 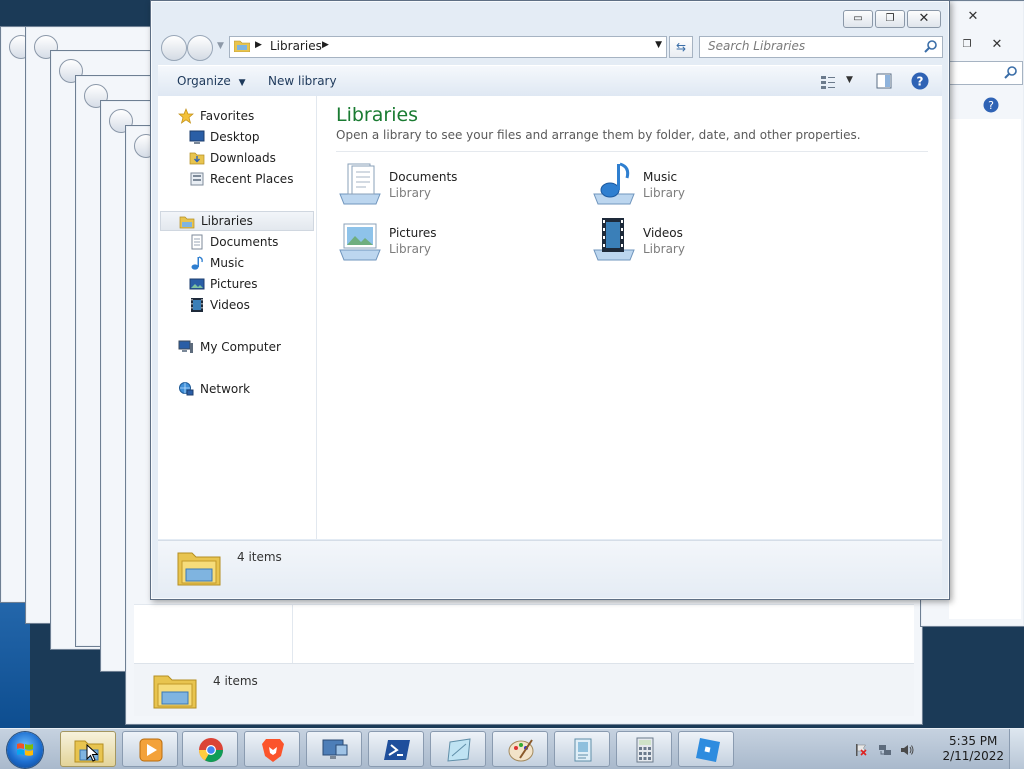 What do you see at coordinates (632, 151) in the screenshot?
I see `header-divider` at bounding box center [632, 151].